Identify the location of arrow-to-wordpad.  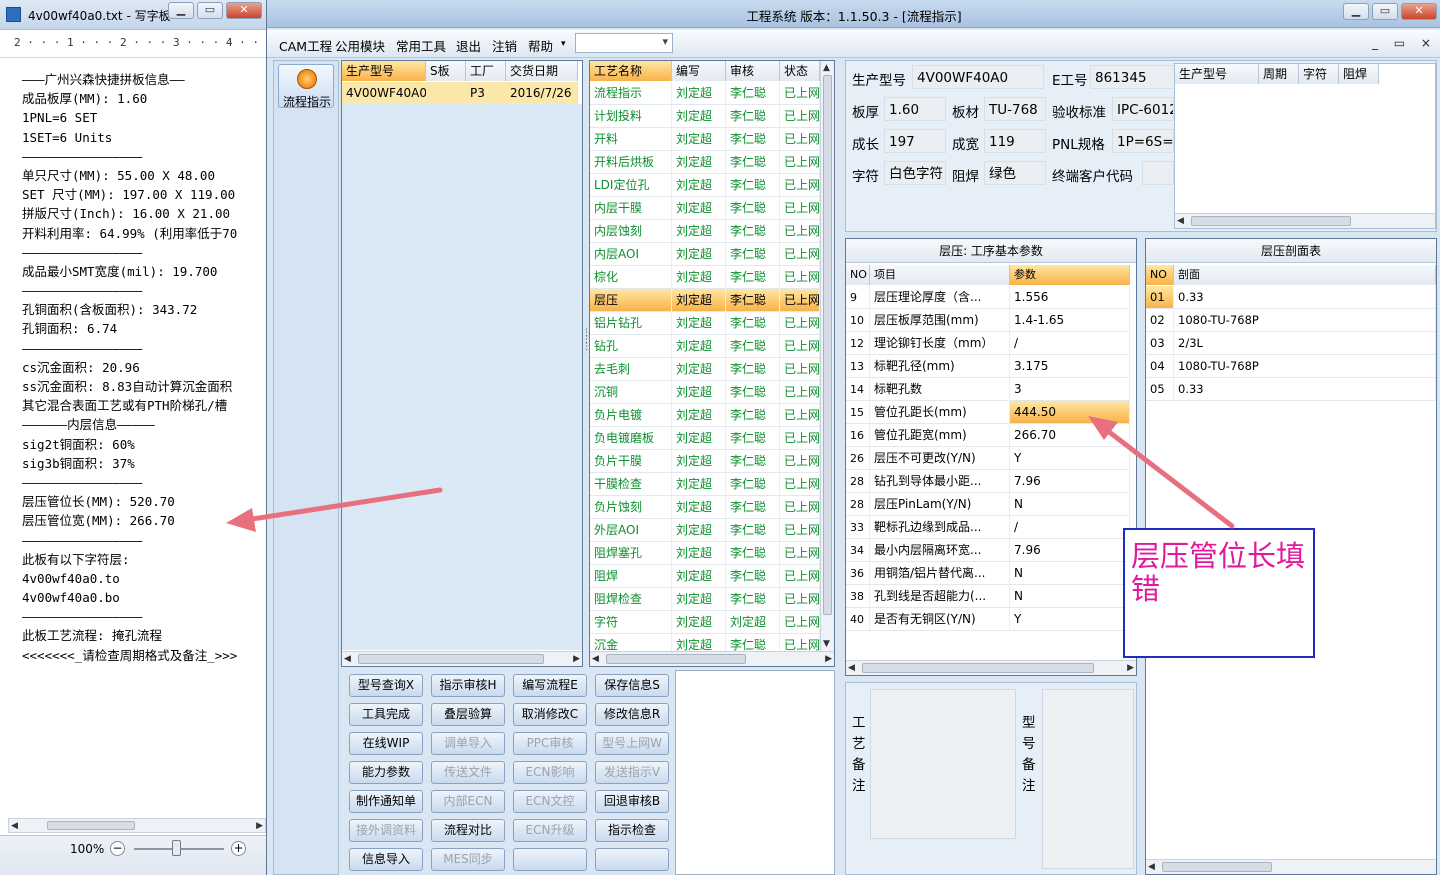
(334, 509).